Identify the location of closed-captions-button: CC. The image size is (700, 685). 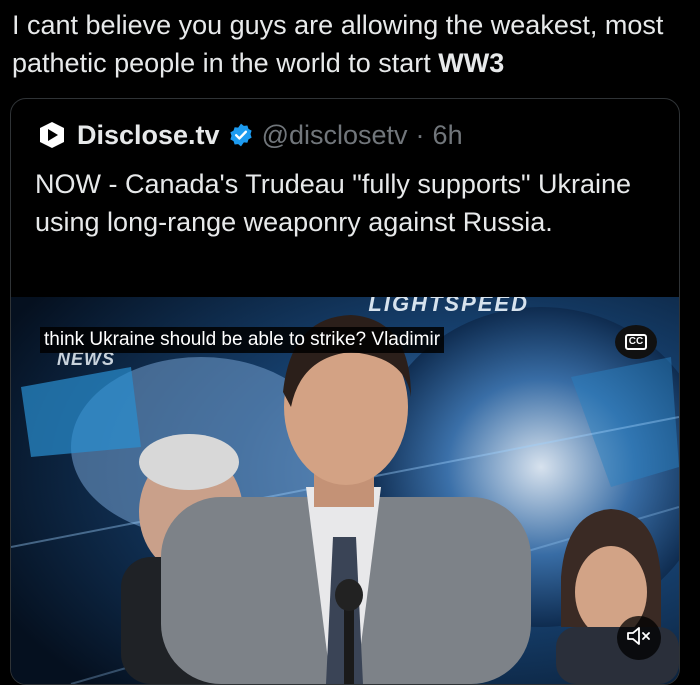
(636, 342).